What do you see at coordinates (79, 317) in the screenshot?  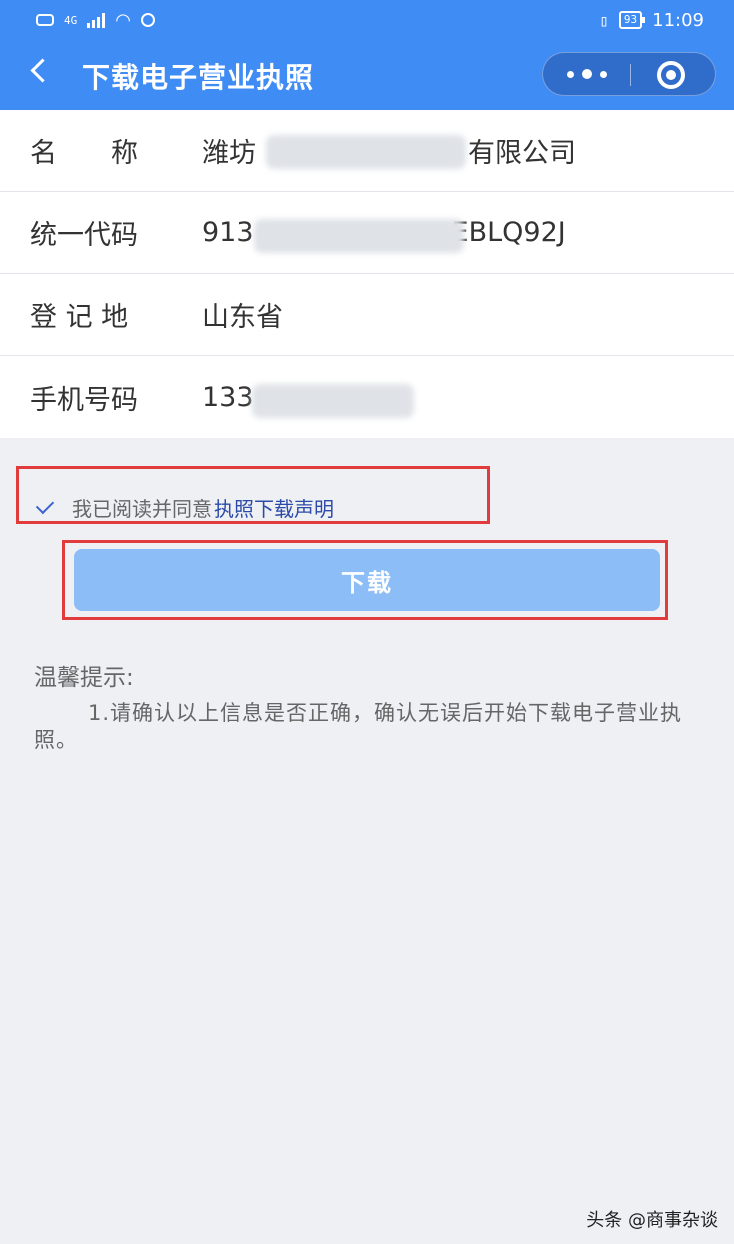 I see `field-label: 登 记 地` at bounding box center [79, 317].